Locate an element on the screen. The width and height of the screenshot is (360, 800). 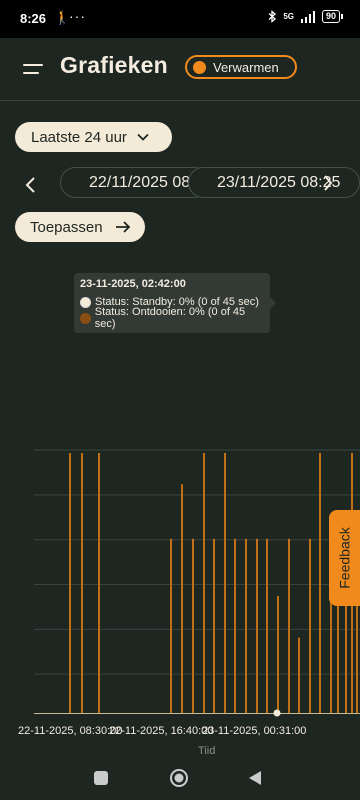
chevron-down-icon is located at coordinates (143, 137).